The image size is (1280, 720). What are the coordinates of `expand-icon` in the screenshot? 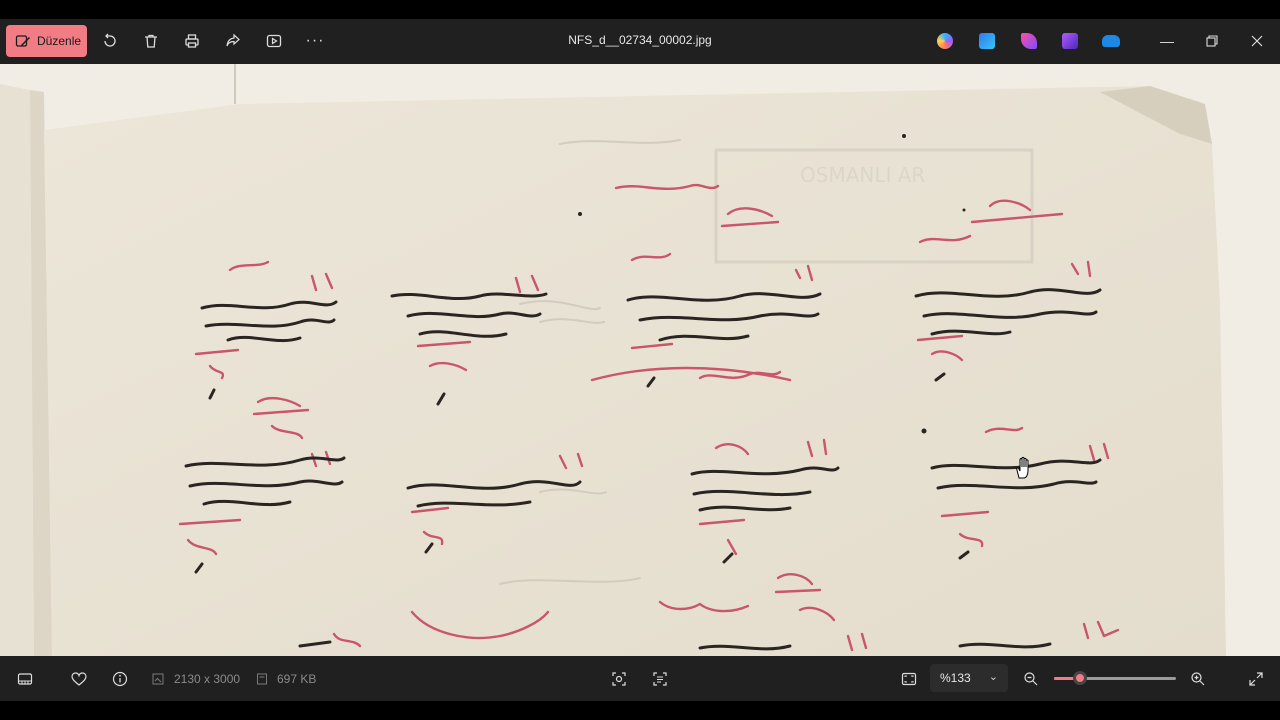 It's located at (1256, 679).